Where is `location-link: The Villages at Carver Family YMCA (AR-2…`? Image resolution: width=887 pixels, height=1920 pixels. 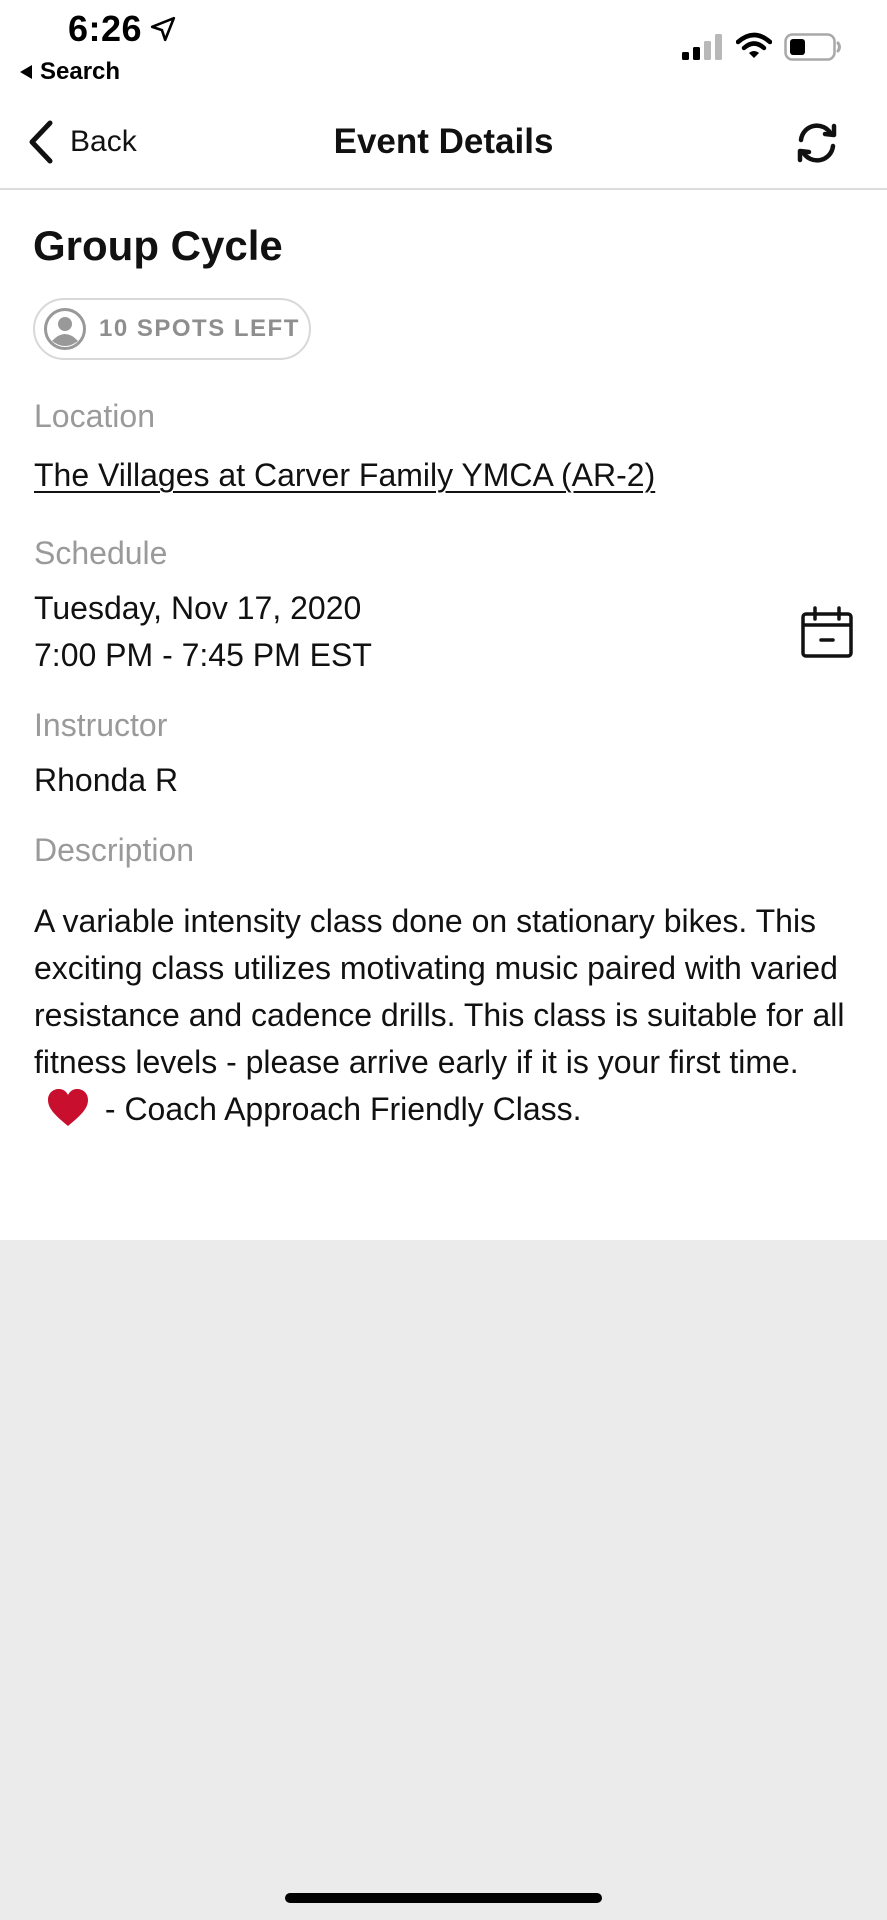 location-link: The Villages at Carver Family YMCA (AR-2… is located at coordinates (344, 475).